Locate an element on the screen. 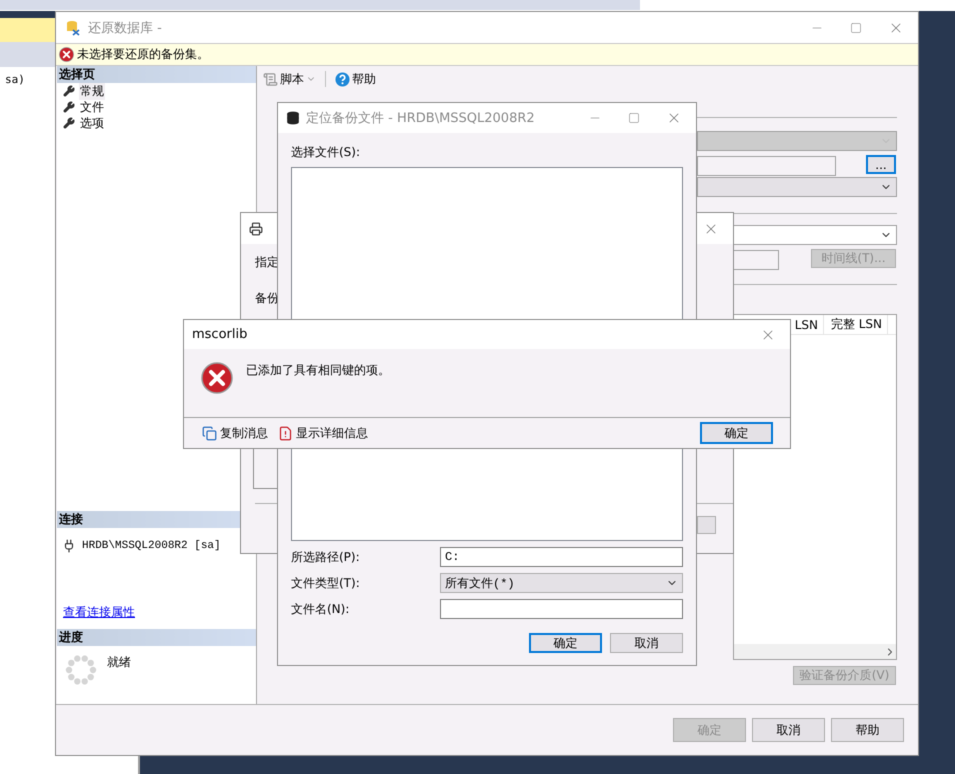  error-message: 未选择要还原的备份集。 is located at coordinates (143, 54).